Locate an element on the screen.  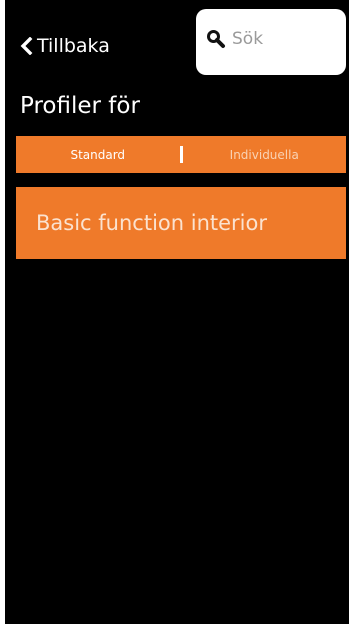
back-label: Tillbaka is located at coordinates (73, 46).